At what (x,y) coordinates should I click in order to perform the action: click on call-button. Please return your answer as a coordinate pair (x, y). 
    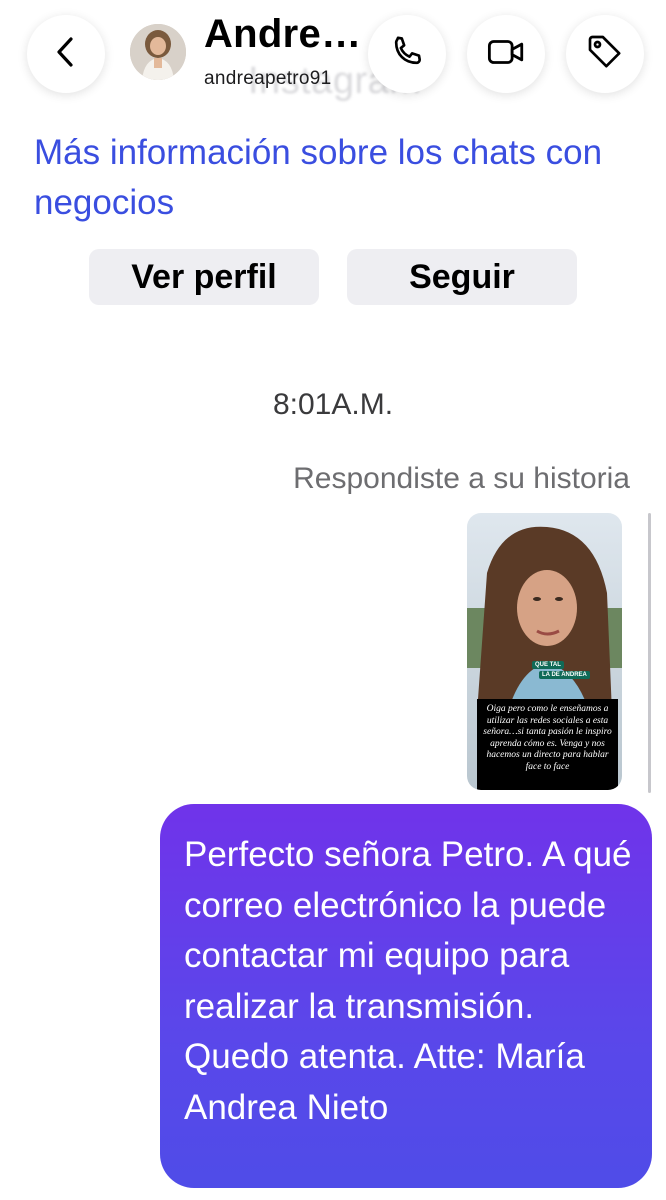
    Looking at the image, I should click on (407, 54).